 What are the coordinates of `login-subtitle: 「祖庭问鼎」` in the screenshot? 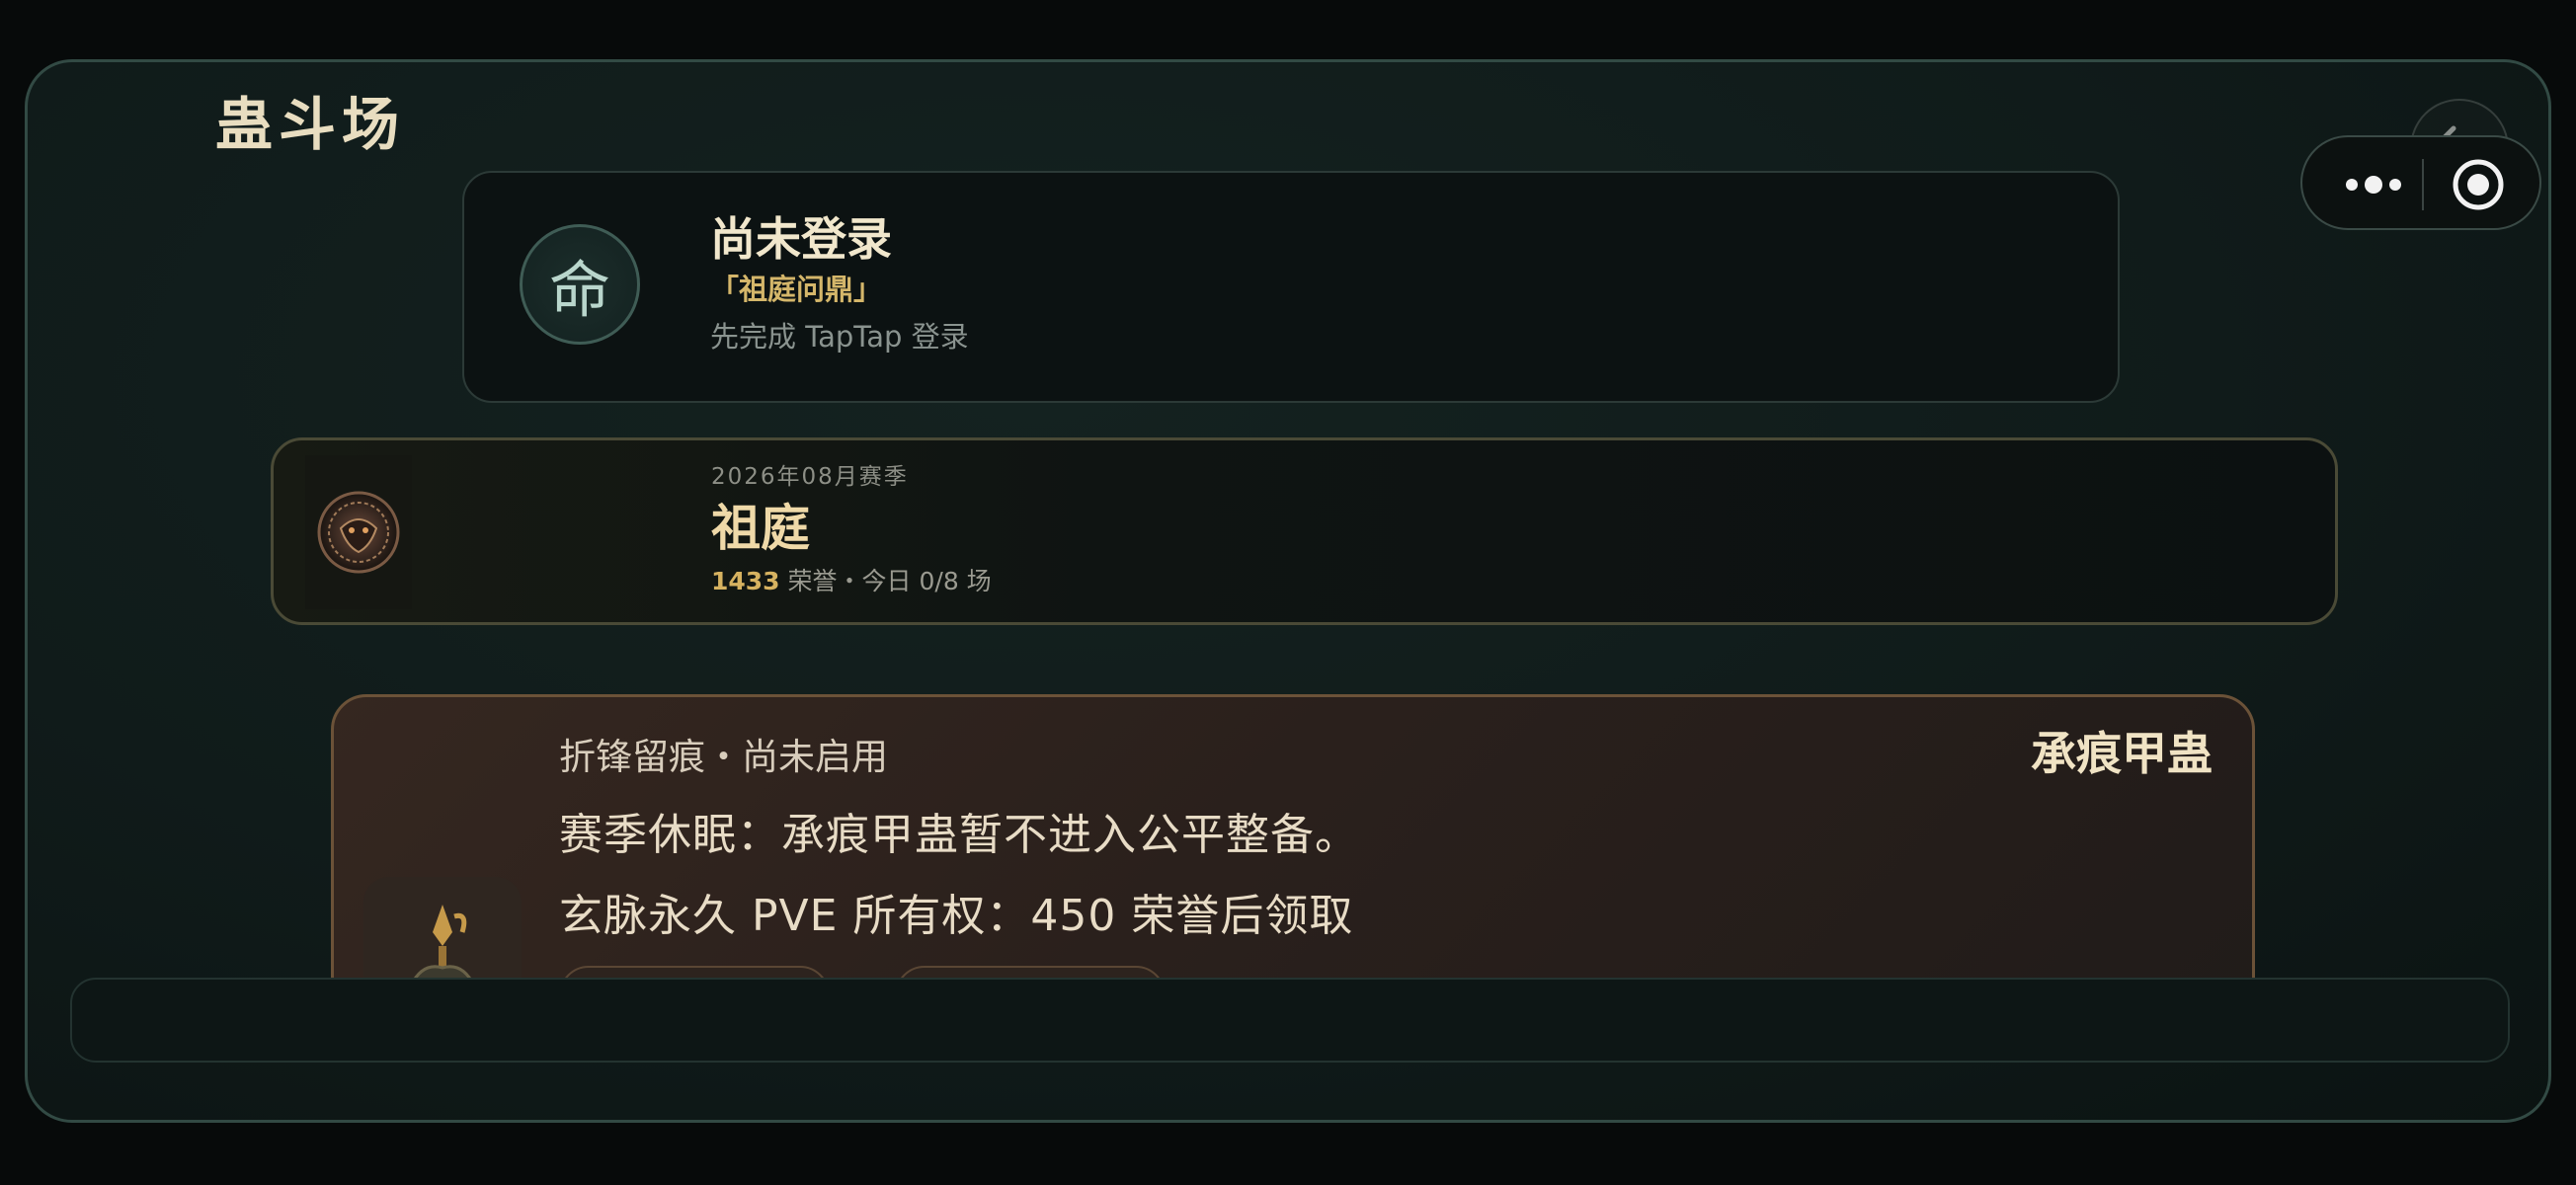 It's located at (796, 290).